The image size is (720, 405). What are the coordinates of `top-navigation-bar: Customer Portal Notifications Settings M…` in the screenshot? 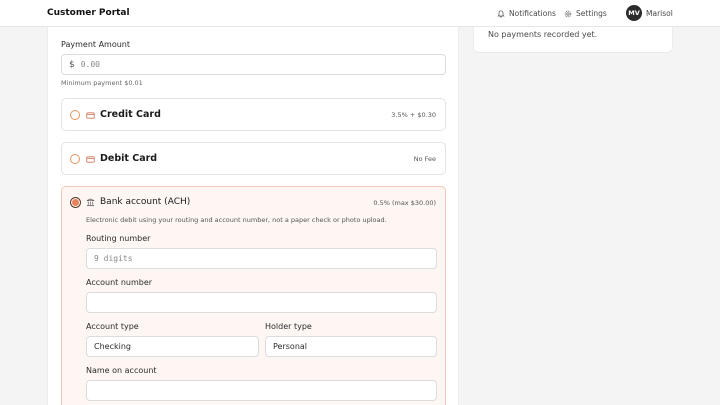 It's located at (360, 13).